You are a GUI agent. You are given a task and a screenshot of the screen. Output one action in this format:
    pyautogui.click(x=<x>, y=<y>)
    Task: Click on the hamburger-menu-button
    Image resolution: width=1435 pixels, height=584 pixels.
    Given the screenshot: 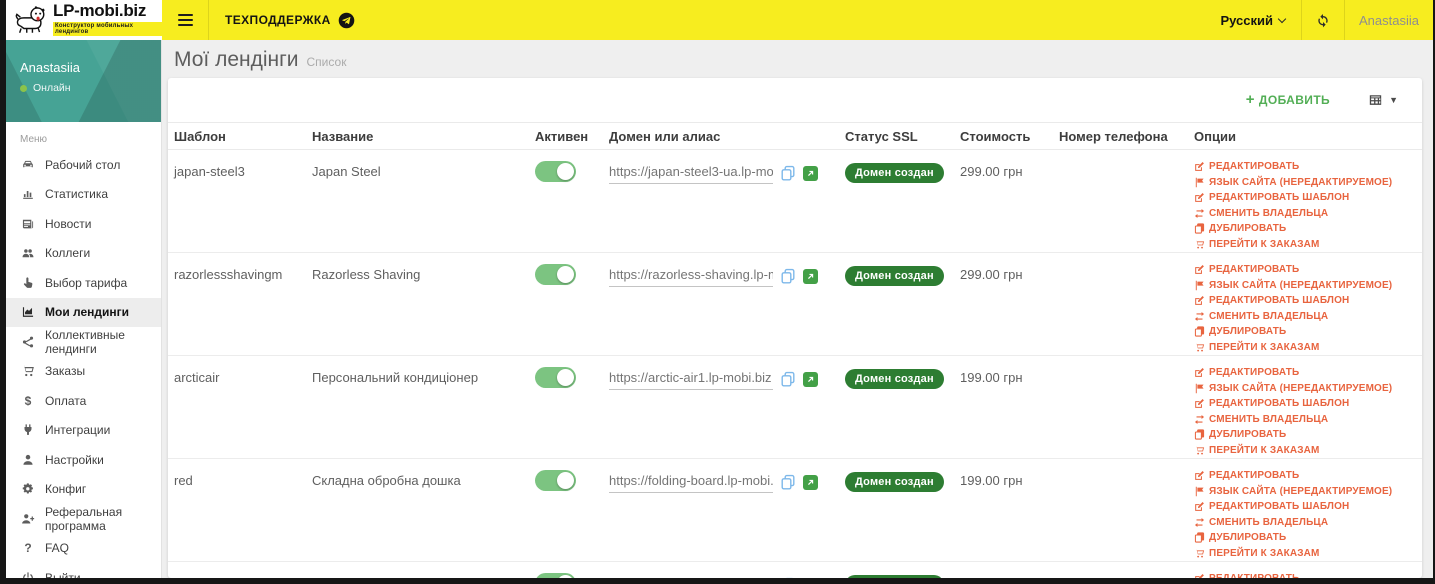 What is the action you would take?
    pyautogui.click(x=185, y=20)
    